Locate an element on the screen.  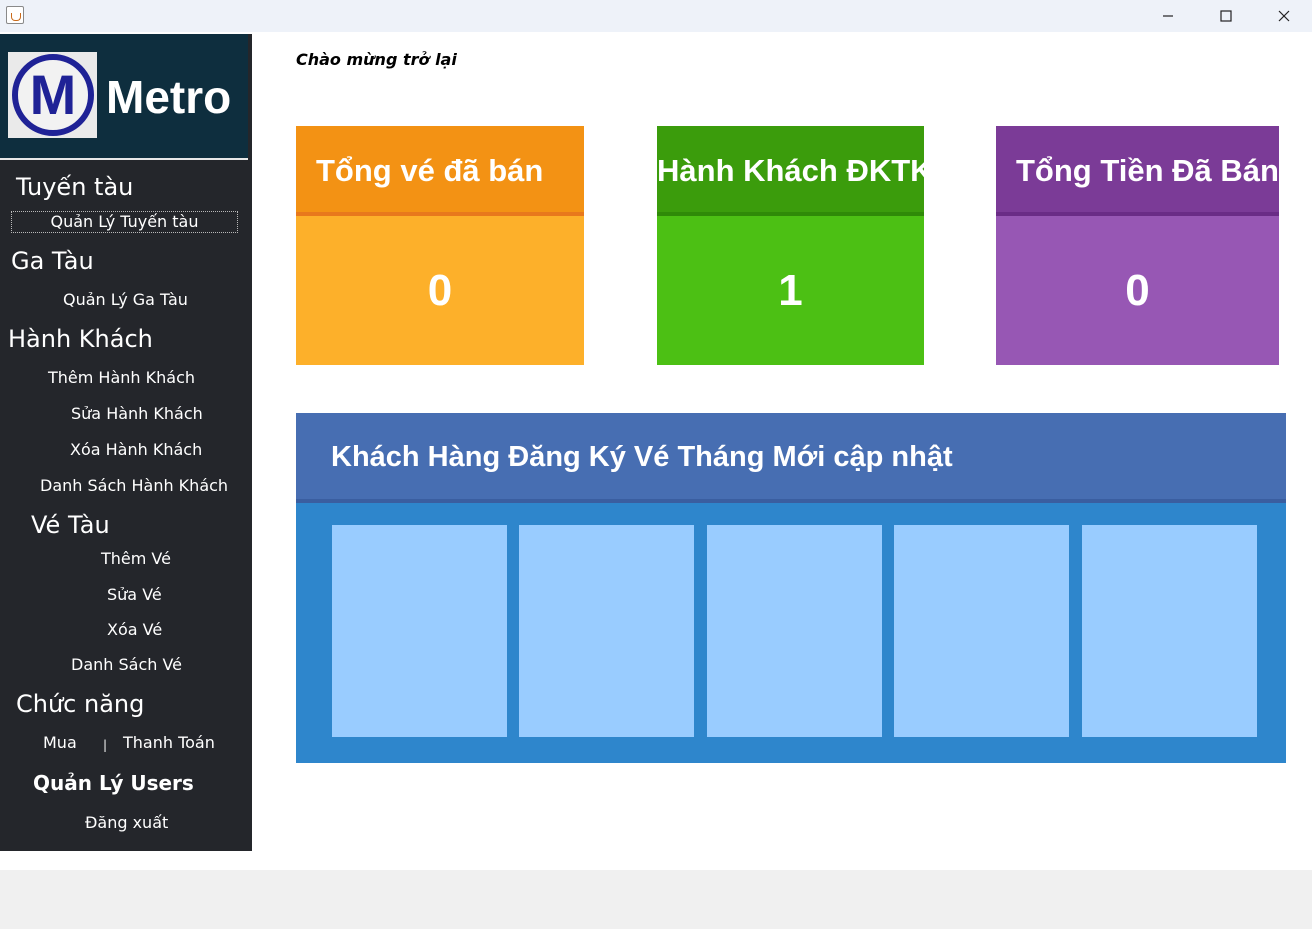
stat-card-value: 1 is located at coordinates (790, 290).